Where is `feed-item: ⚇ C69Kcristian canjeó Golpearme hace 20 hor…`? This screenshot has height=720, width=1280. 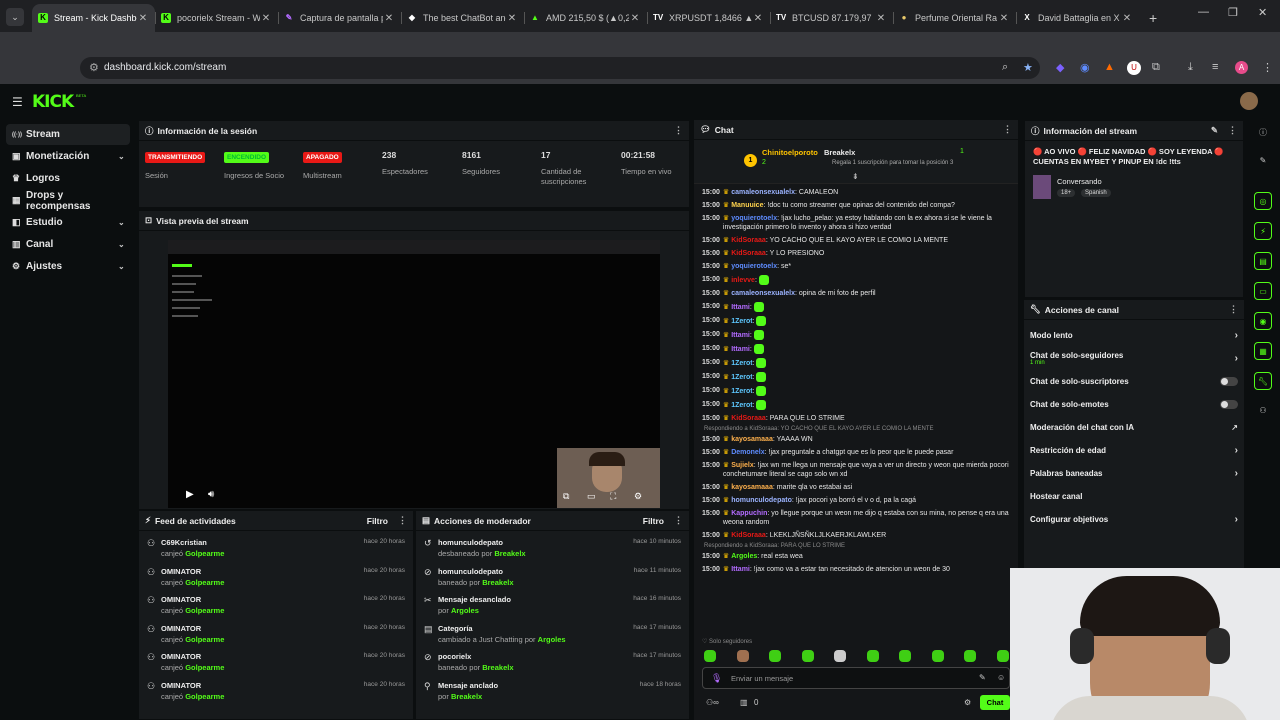 feed-item: ⚇ C69Kcristian canjeó Golpearme hace 20 hor… is located at coordinates (276, 549).